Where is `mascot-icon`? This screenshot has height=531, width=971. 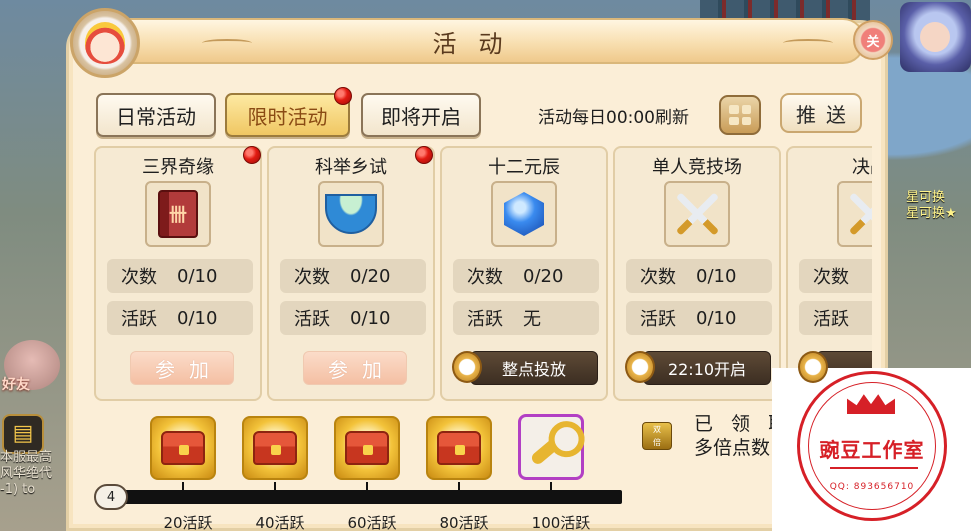
mascot-icon is located at coordinates (105, 43).